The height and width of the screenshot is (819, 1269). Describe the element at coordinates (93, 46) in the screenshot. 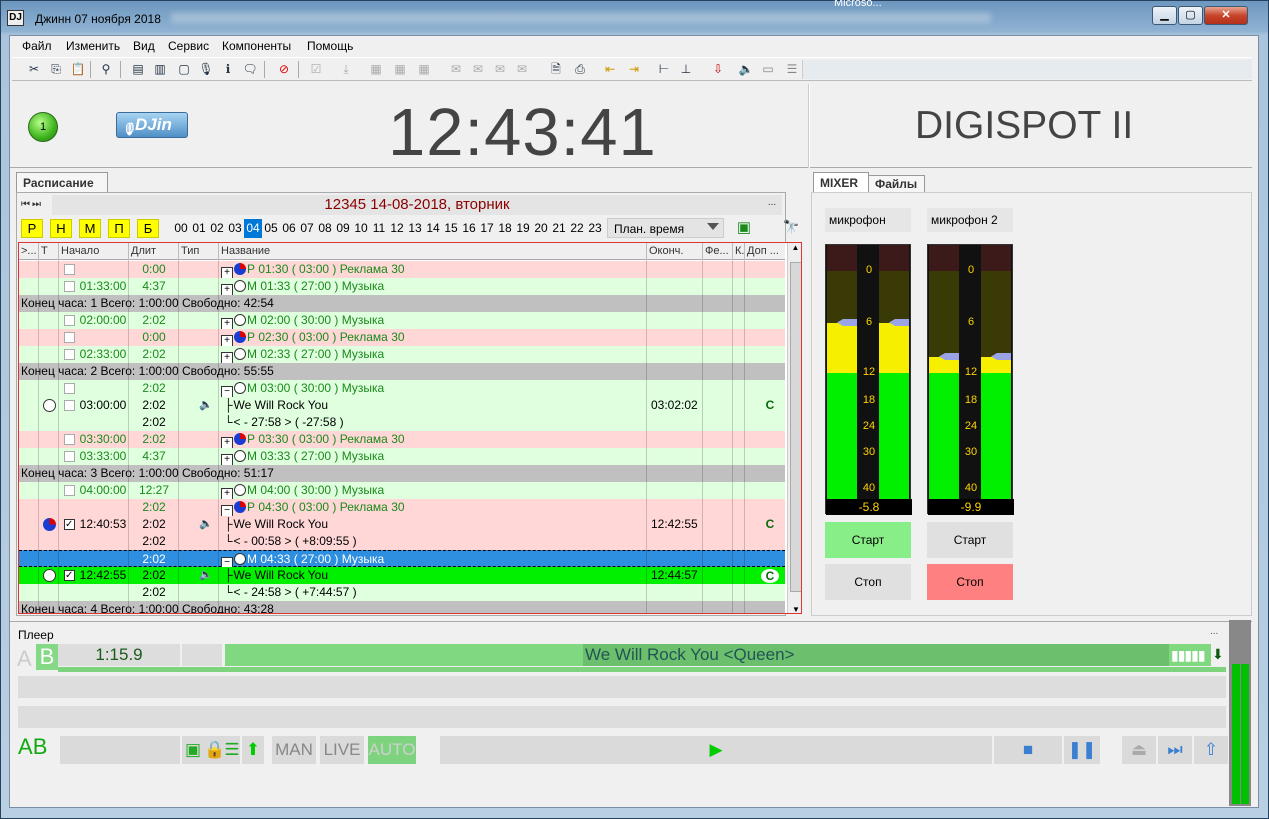

I see `menu-edit: Изменить` at that location.